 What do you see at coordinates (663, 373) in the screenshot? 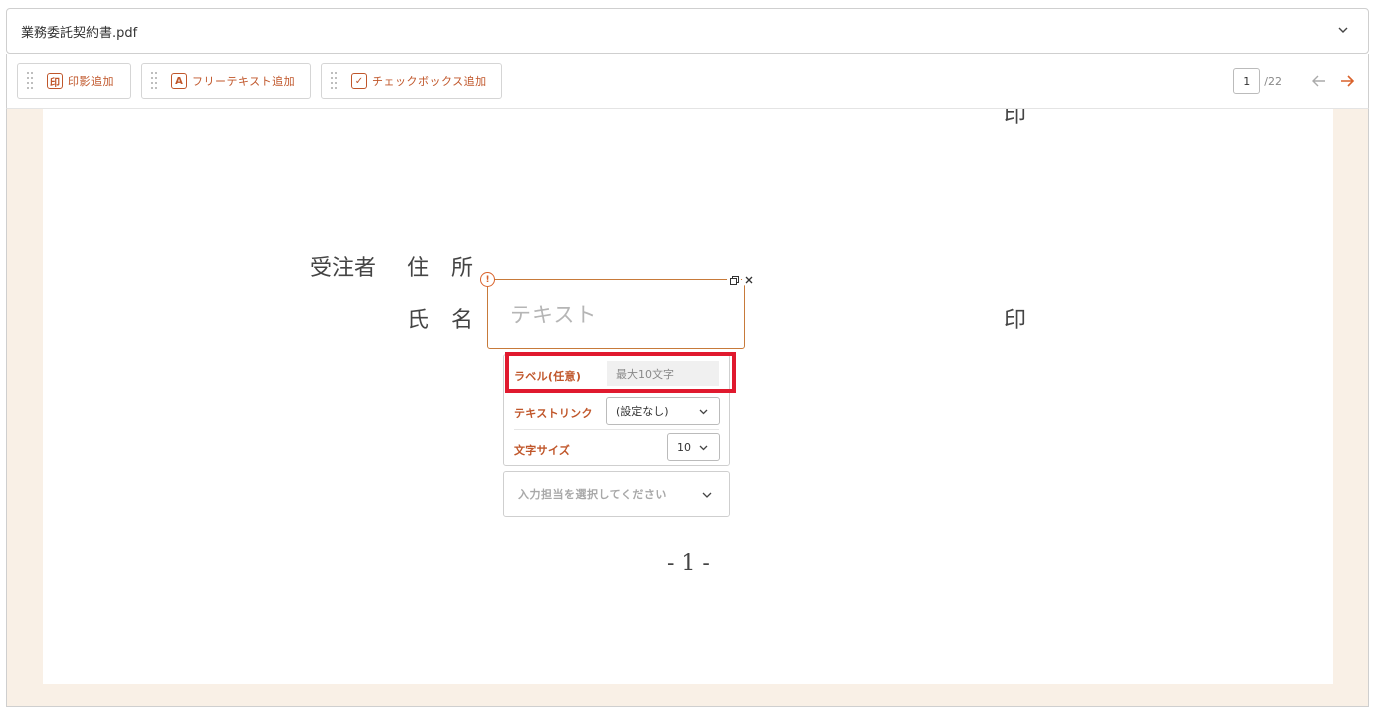
I see `label-input: 最大10文字` at bounding box center [663, 373].